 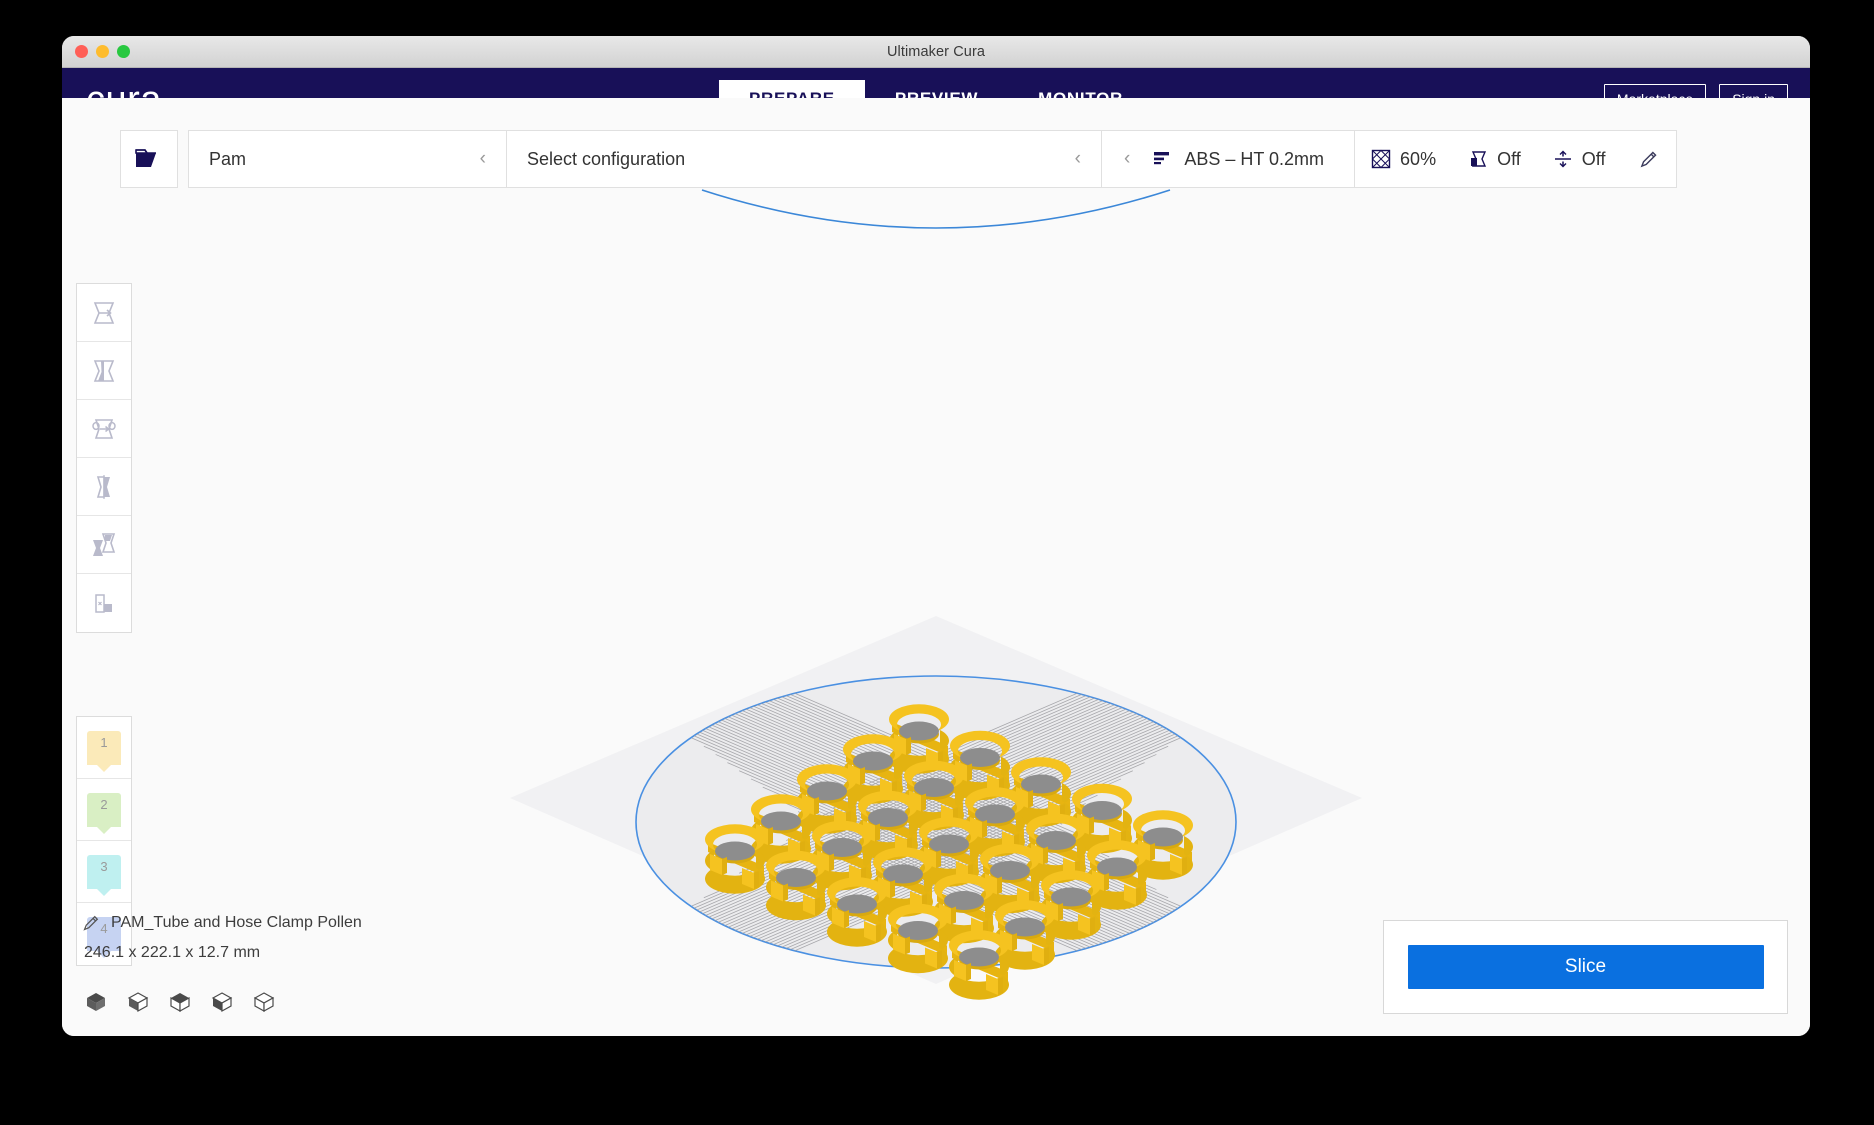 What do you see at coordinates (180, 1002) in the screenshot?
I see `view-top-icon` at bounding box center [180, 1002].